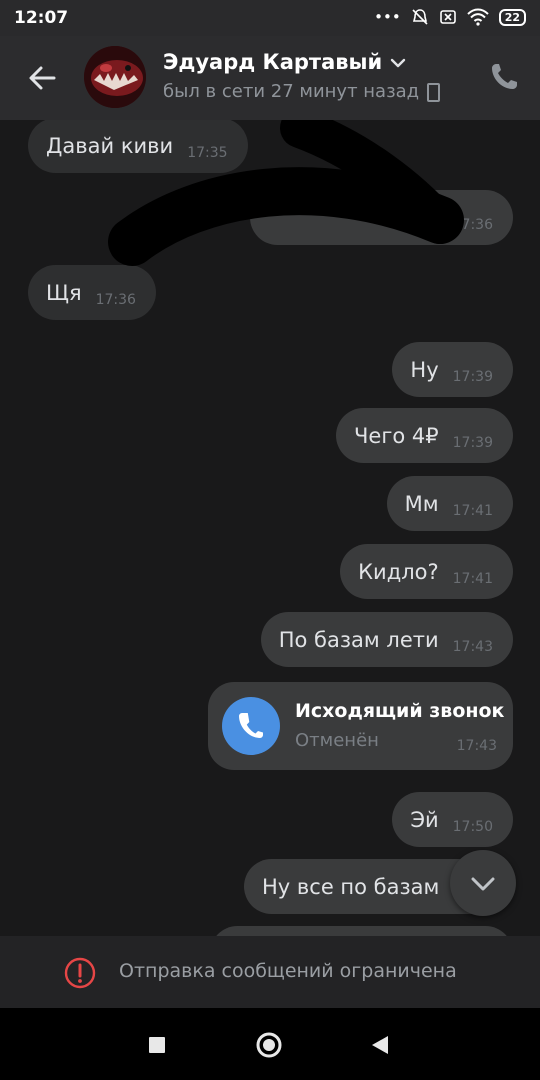 The height and width of the screenshot is (1080, 540). I want to click on wifi-icon, so click(477, 17).